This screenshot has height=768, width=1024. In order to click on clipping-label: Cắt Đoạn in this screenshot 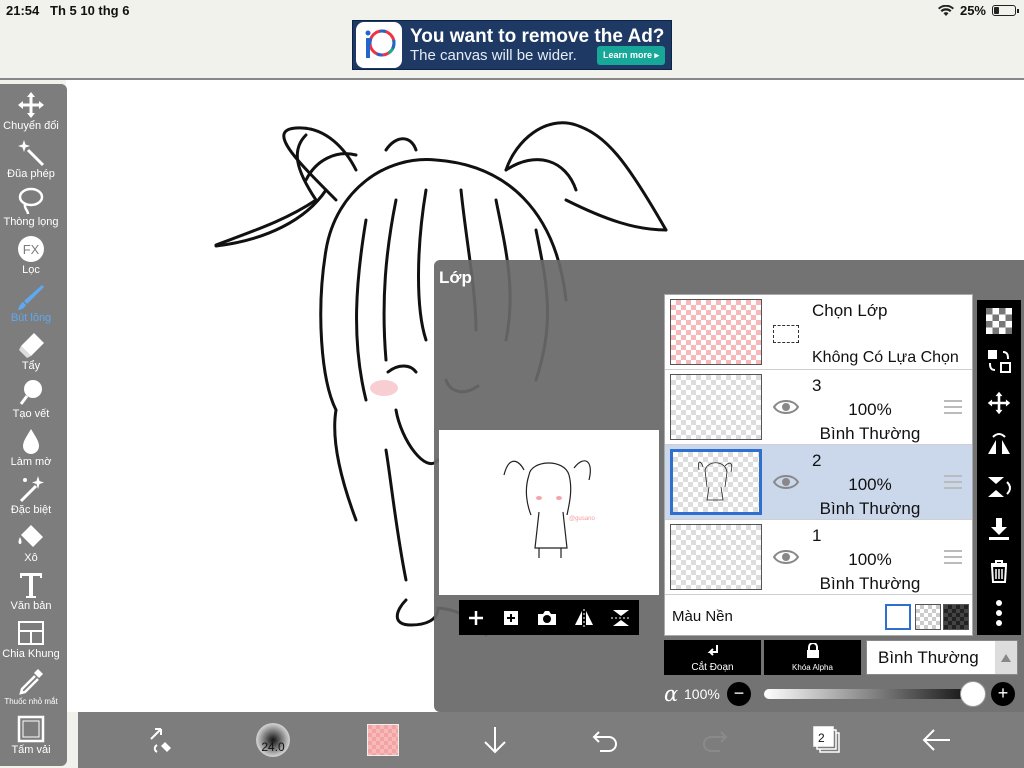, I will do `click(712, 667)`.